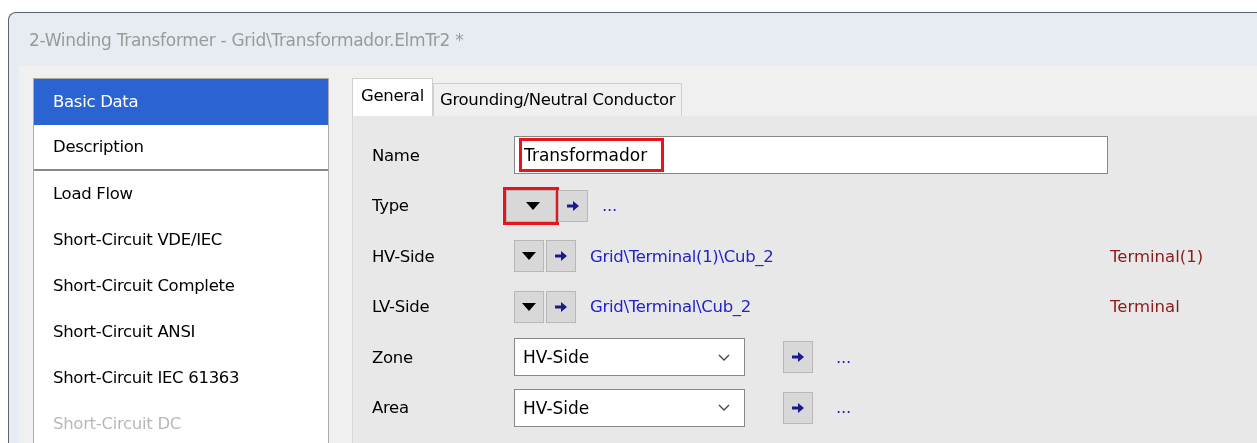 The width and height of the screenshot is (1257, 443). I want to click on window-title: 2-Winding Transformer - Grid\Transformador.ElmTr2 *, so click(246, 39).